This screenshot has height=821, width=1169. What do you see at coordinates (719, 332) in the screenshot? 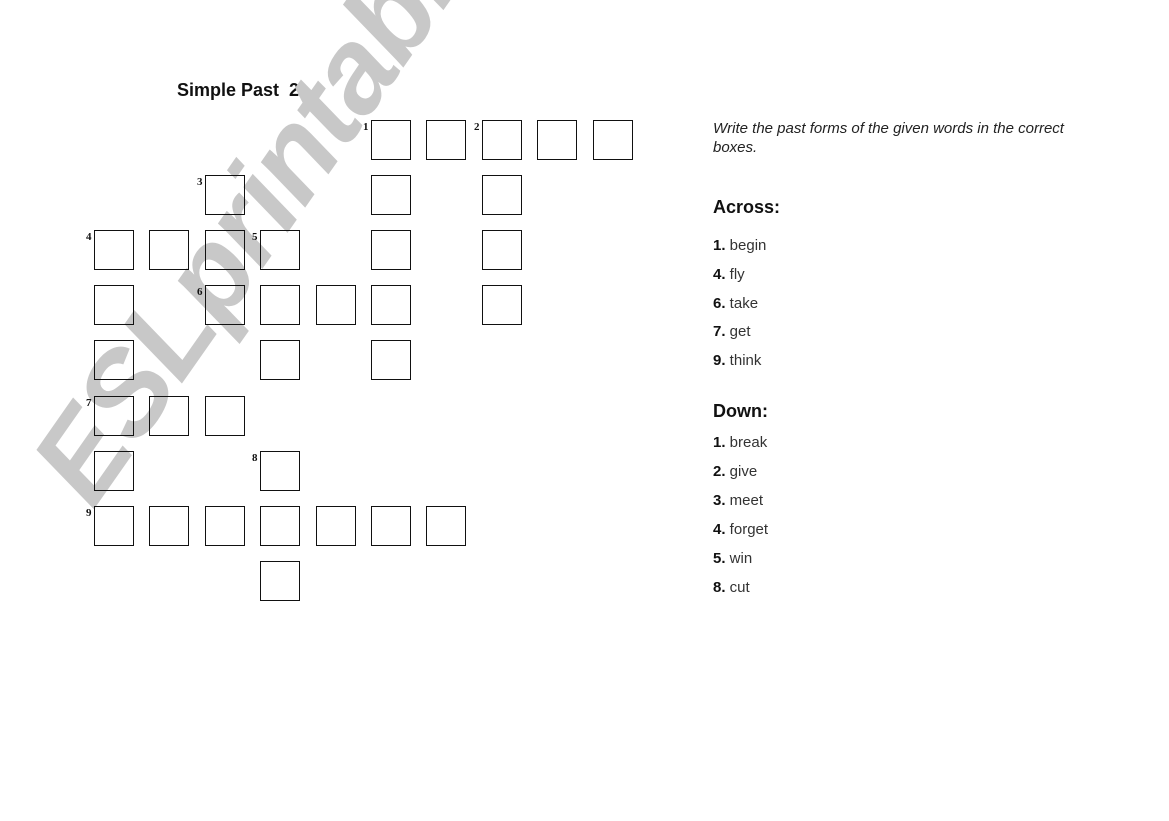
I see `clue-number: 7.` at bounding box center [719, 332].